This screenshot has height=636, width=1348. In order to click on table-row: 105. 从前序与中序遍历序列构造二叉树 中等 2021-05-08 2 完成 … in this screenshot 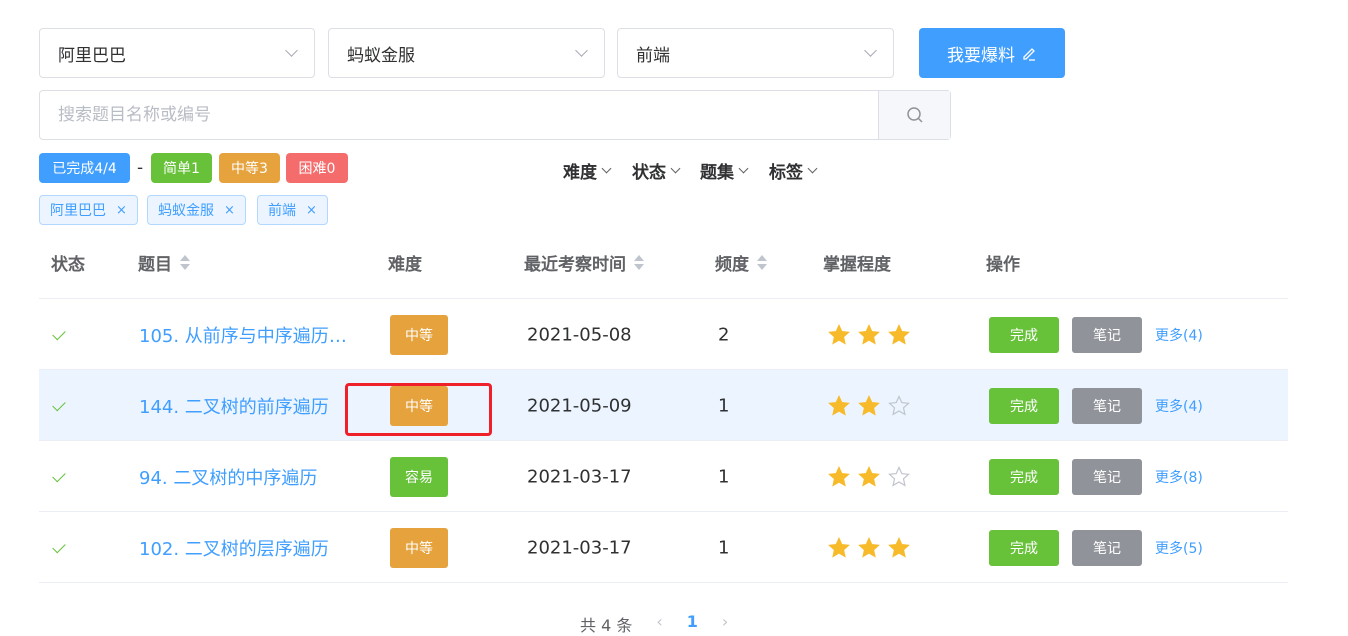, I will do `click(663, 334)`.